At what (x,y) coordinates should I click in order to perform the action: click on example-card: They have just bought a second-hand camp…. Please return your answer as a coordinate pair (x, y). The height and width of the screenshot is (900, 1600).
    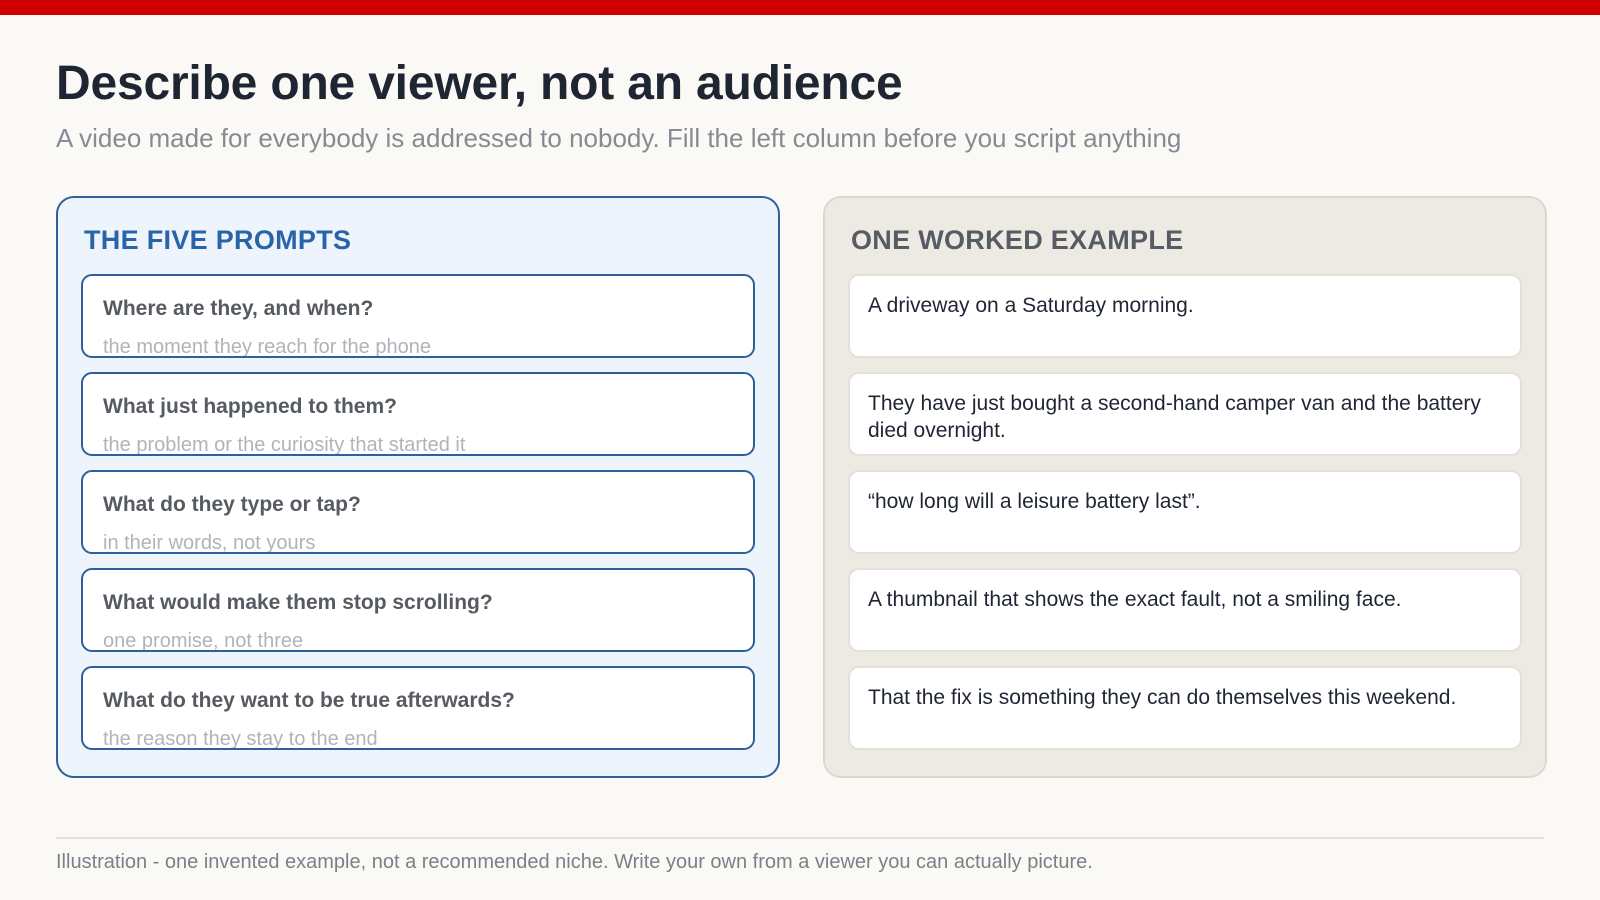
    Looking at the image, I should click on (1185, 414).